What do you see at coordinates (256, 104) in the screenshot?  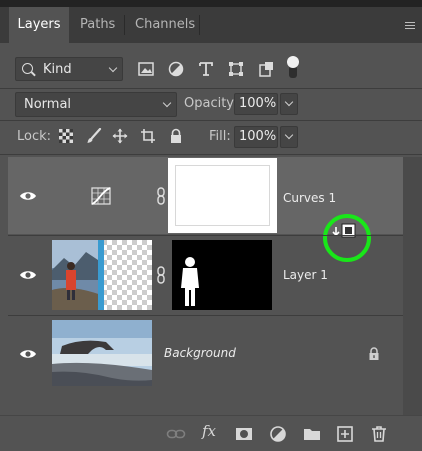 I see `opacity-input: 100%` at bounding box center [256, 104].